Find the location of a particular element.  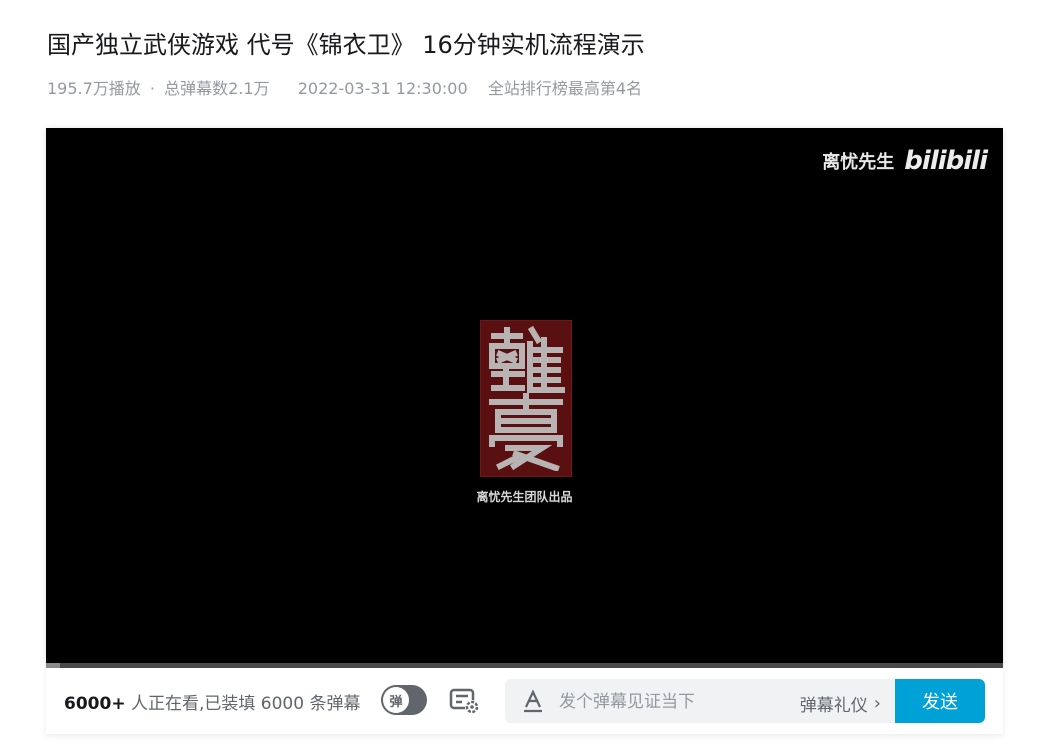

danmaku-toggle-knob: 弹 is located at coordinates (396, 700).